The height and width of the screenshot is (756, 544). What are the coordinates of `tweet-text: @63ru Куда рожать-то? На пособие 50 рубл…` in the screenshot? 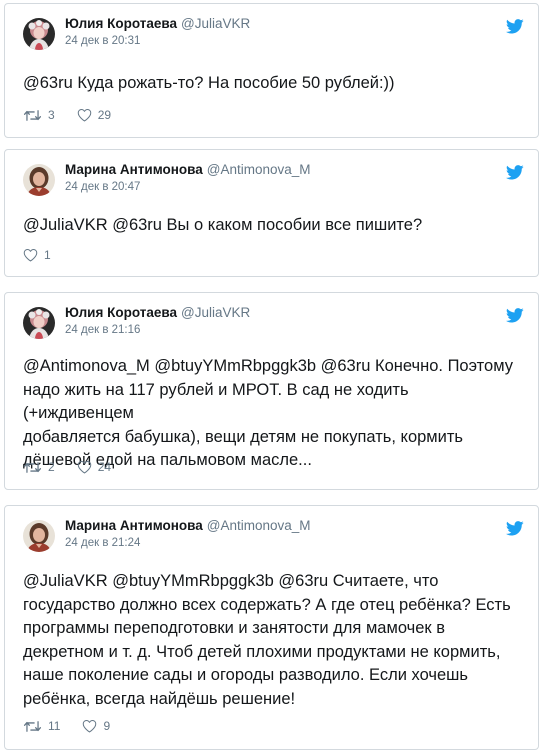 It's located at (209, 83).